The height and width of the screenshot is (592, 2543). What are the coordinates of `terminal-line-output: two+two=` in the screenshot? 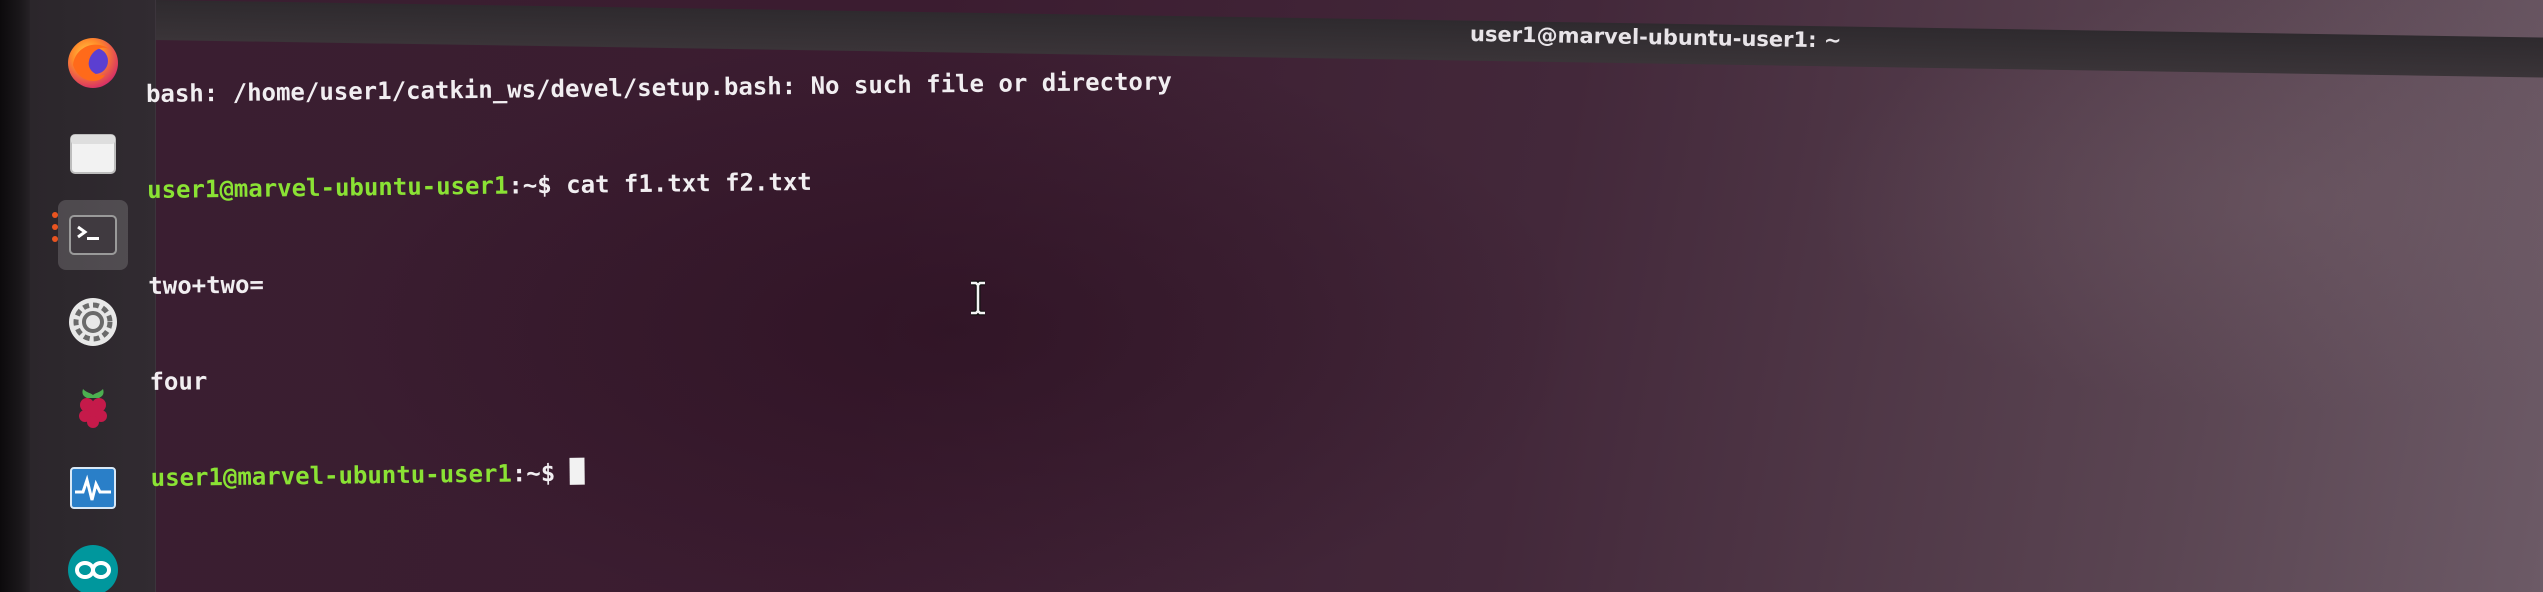 It's located at (661, 279).